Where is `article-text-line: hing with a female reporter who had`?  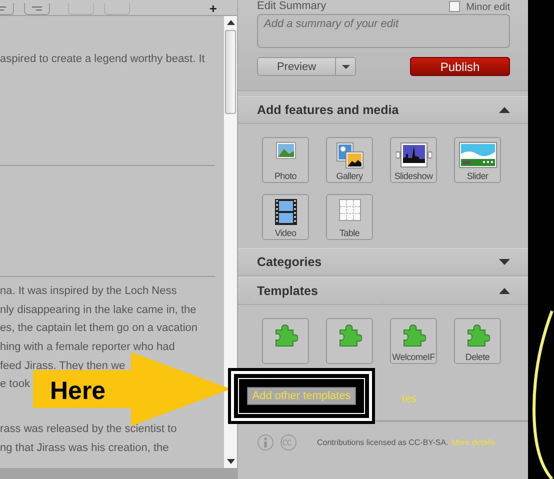 article-text-line: hing with a female reporter who had is located at coordinates (87, 348).